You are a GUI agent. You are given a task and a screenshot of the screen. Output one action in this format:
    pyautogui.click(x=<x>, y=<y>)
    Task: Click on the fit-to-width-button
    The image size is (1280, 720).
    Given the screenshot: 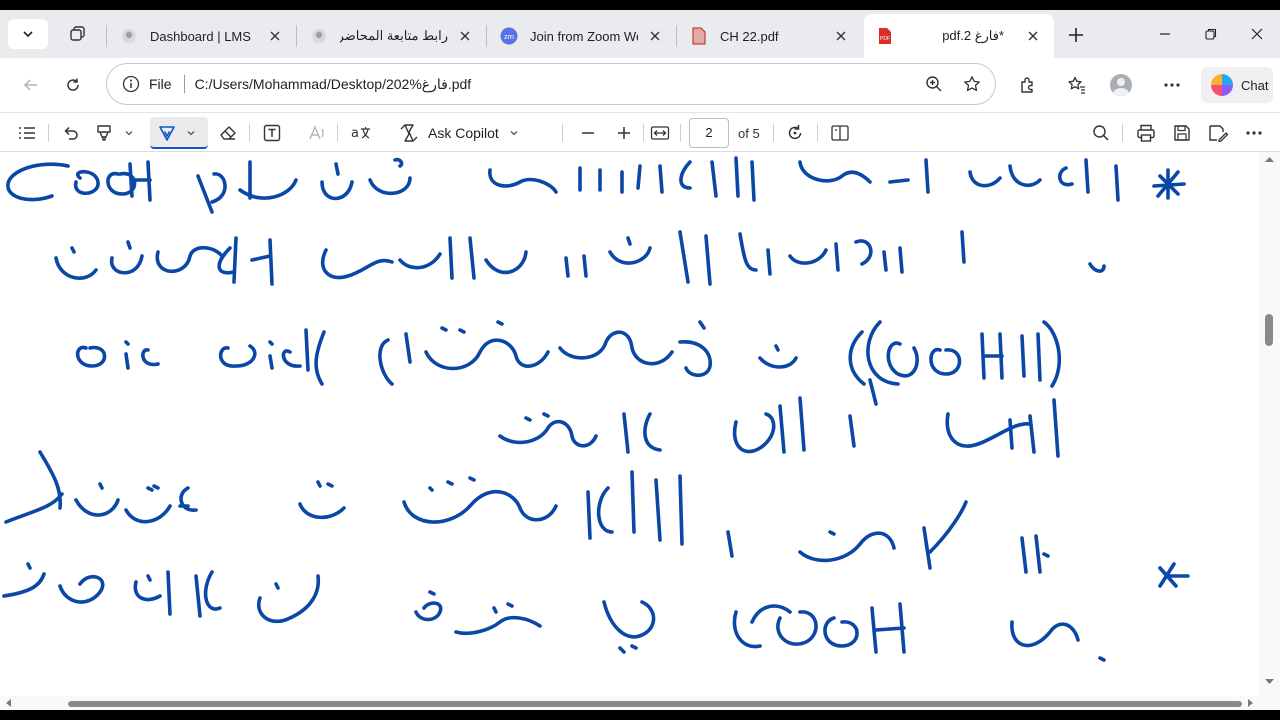 What is the action you would take?
    pyautogui.click(x=660, y=133)
    